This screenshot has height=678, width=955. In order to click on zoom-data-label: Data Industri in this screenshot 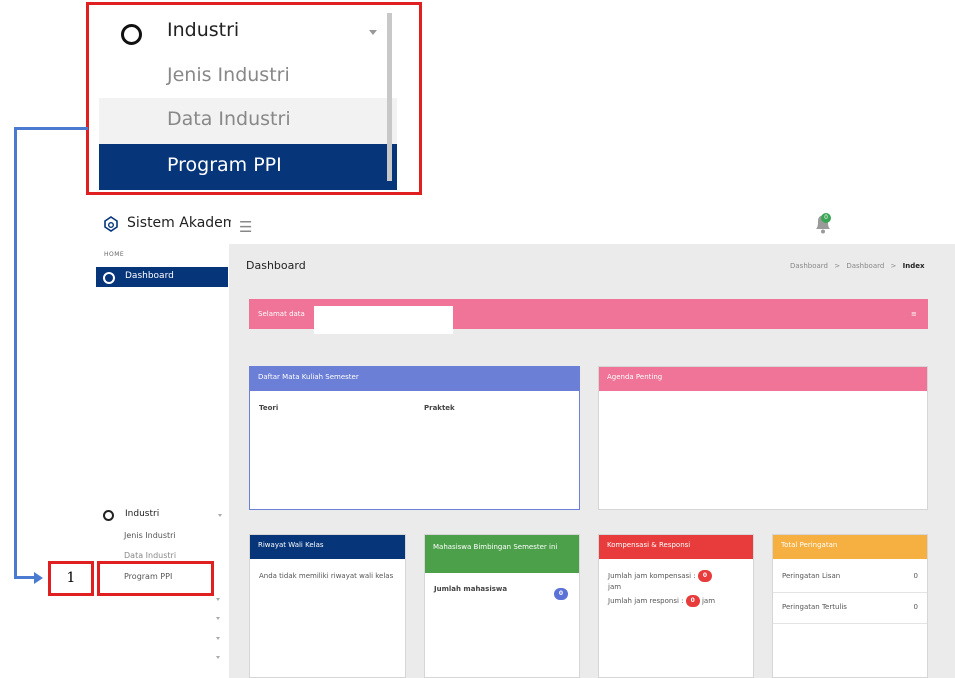, I will do `click(229, 119)`.